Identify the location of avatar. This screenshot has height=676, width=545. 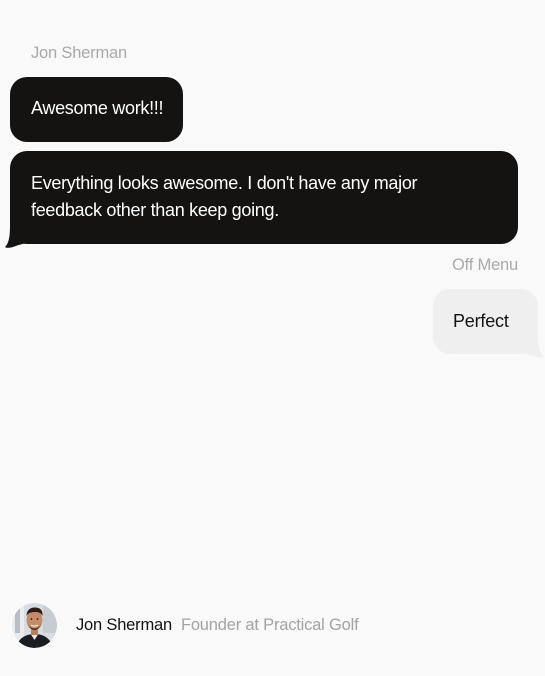
(34, 625).